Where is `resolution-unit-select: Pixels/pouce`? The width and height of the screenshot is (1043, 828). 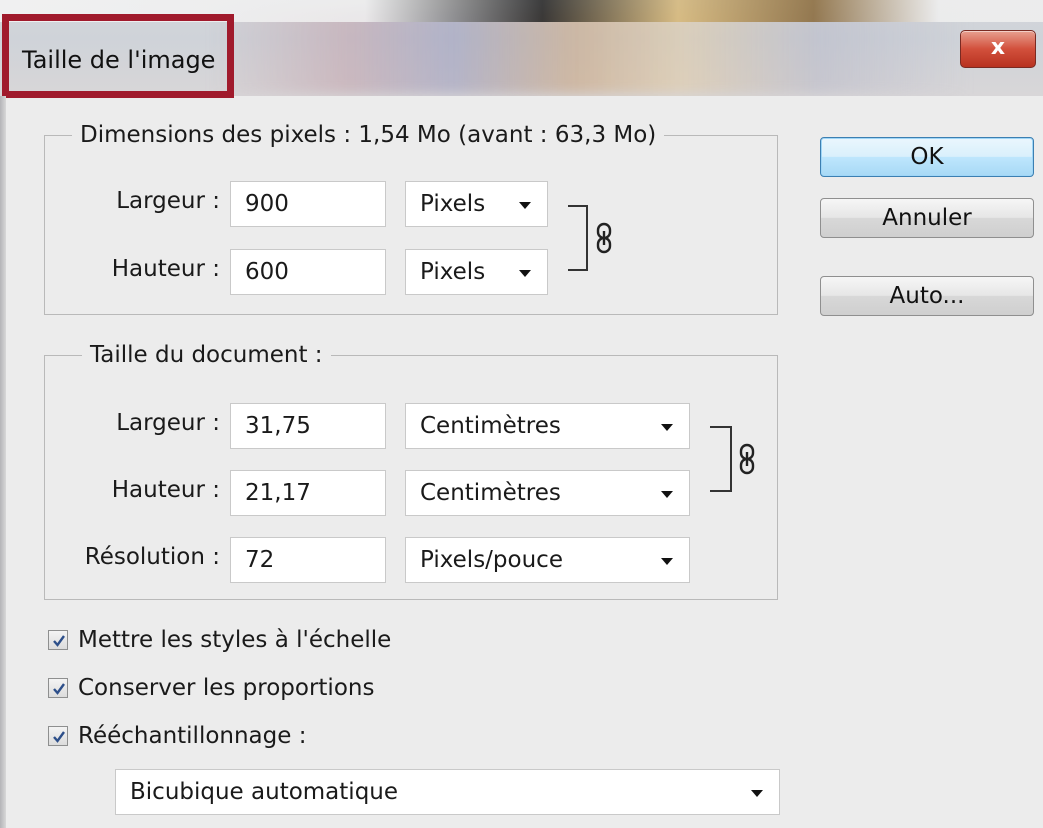
resolution-unit-select: Pixels/pouce is located at coordinates (547, 560).